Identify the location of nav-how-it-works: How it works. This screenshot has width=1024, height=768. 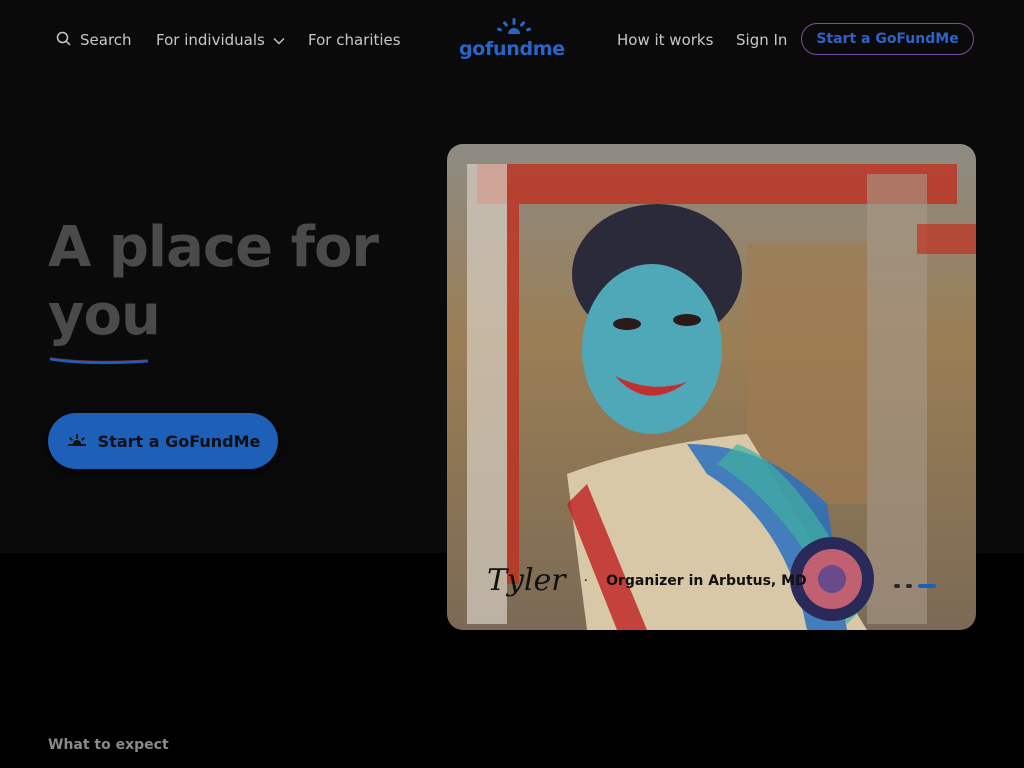
(665, 40).